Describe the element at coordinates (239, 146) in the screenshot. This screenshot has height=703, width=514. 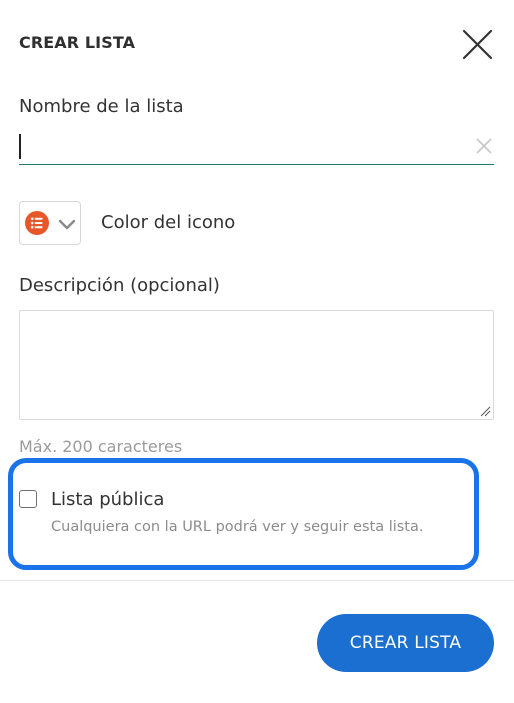
I see `list-name-input` at that location.